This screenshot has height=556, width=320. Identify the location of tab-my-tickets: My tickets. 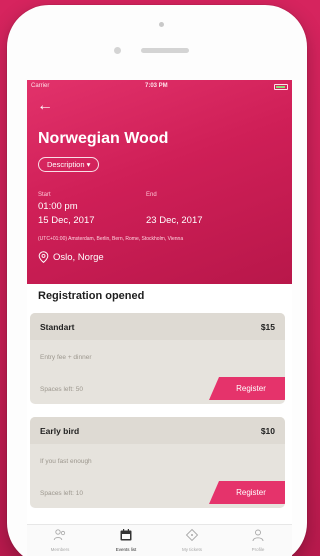
(192, 540).